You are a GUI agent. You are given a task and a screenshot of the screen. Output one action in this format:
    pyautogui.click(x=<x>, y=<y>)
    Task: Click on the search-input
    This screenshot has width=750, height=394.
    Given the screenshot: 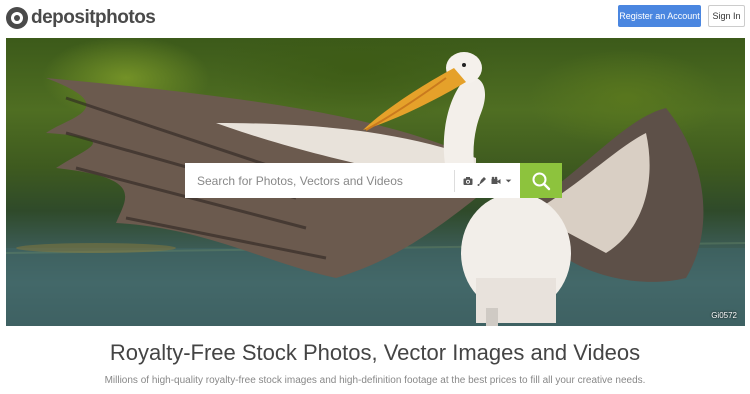 What is the action you would take?
    pyautogui.click(x=320, y=180)
    